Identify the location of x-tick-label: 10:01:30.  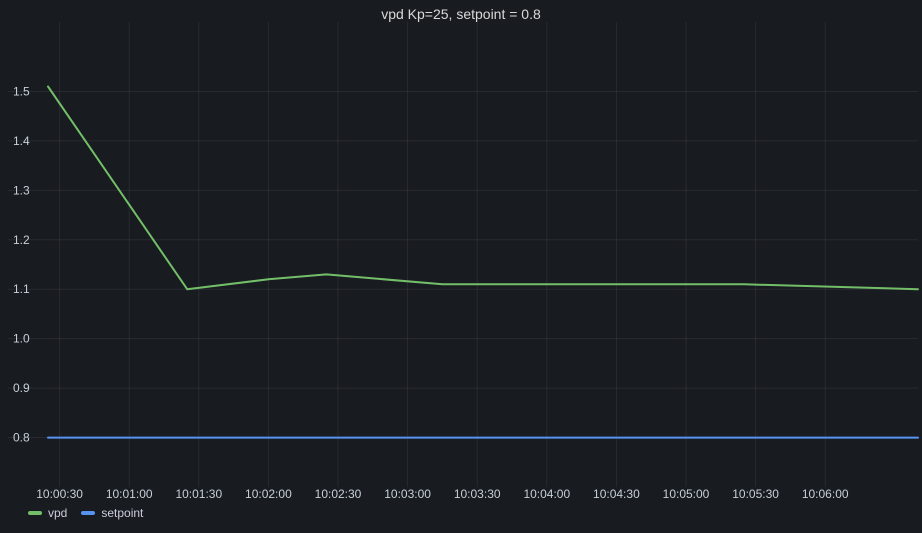
(198, 494).